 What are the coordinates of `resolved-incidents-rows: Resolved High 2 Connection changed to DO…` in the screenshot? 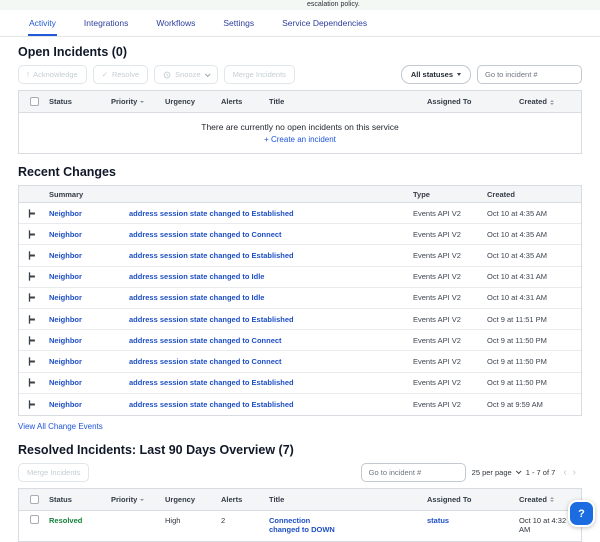 It's located at (300, 526).